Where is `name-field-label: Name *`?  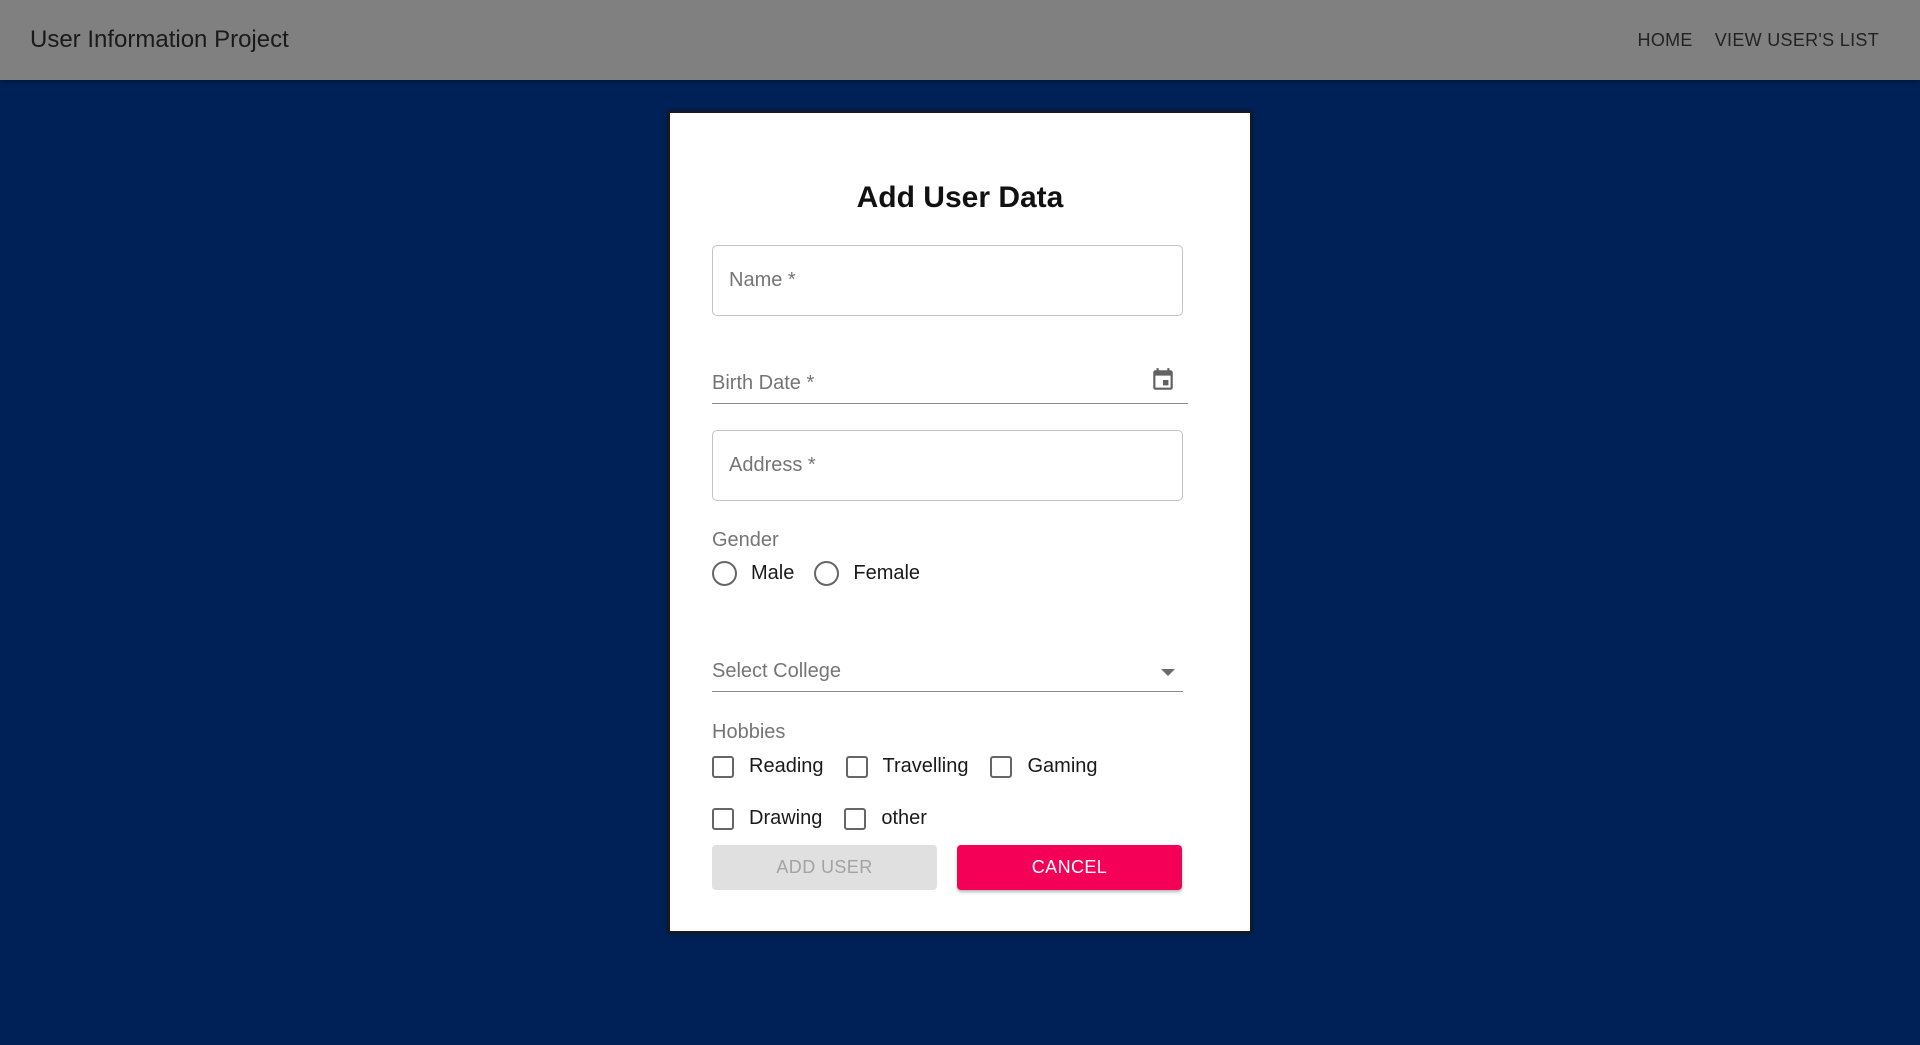
name-field-label: Name * is located at coordinates (762, 280).